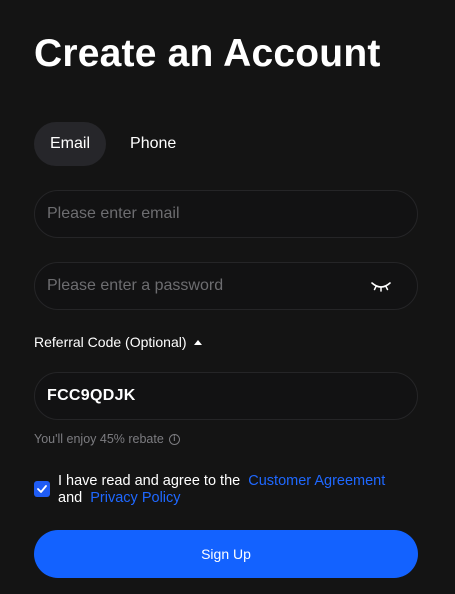 The height and width of the screenshot is (594, 455). What do you see at coordinates (197, 342) in the screenshot?
I see `caret-up-icon` at bounding box center [197, 342].